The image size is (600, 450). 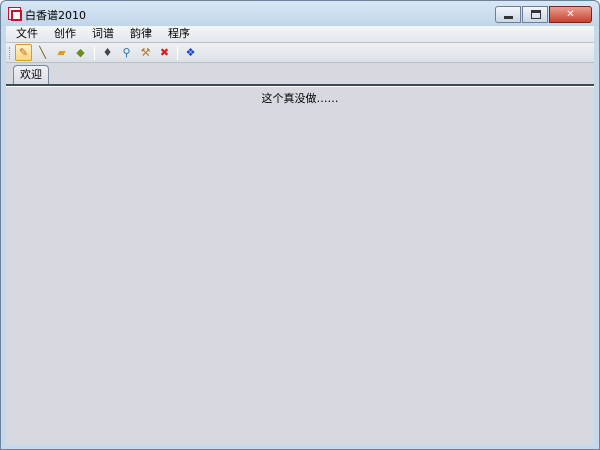 I want to click on window-controls: ✕, so click(x=543, y=14).